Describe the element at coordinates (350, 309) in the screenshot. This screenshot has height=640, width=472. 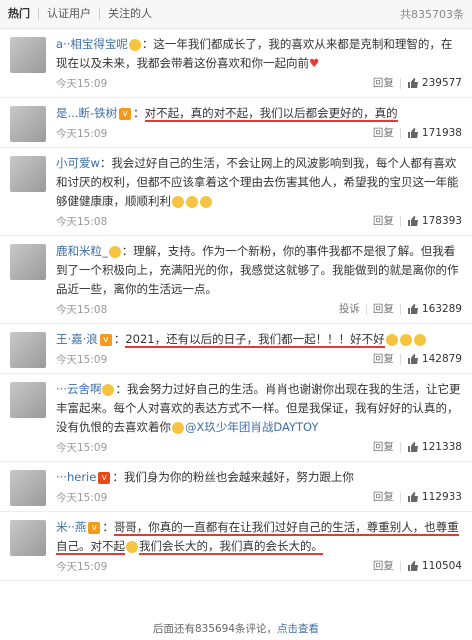
I see `report-button: 投诉` at that location.